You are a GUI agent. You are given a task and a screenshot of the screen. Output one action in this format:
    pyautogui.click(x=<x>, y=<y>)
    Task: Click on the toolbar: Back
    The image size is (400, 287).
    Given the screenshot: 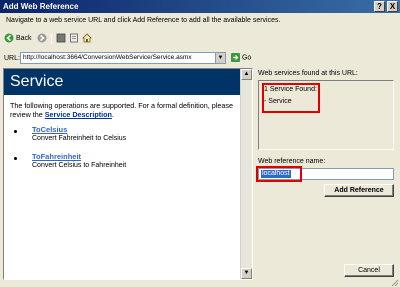 What is the action you would take?
    pyautogui.click(x=200, y=39)
    